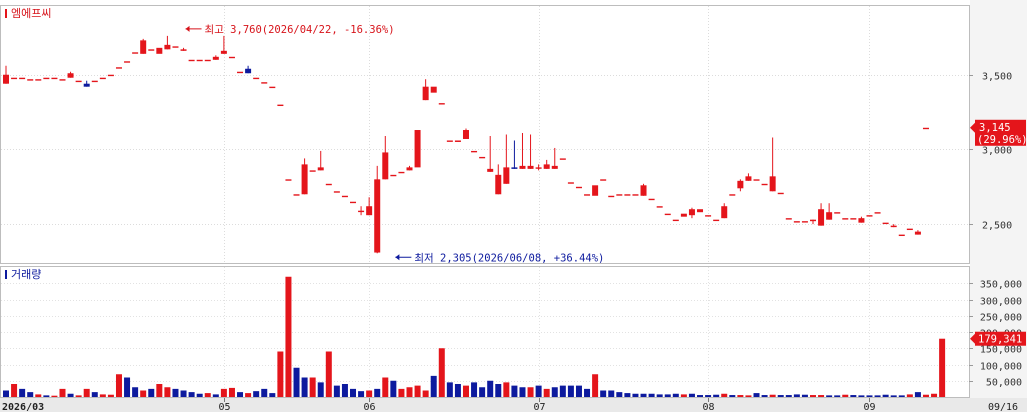  Describe the element at coordinates (997, 77) in the screenshot. I see `price-tick-label: 3,500` at that location.